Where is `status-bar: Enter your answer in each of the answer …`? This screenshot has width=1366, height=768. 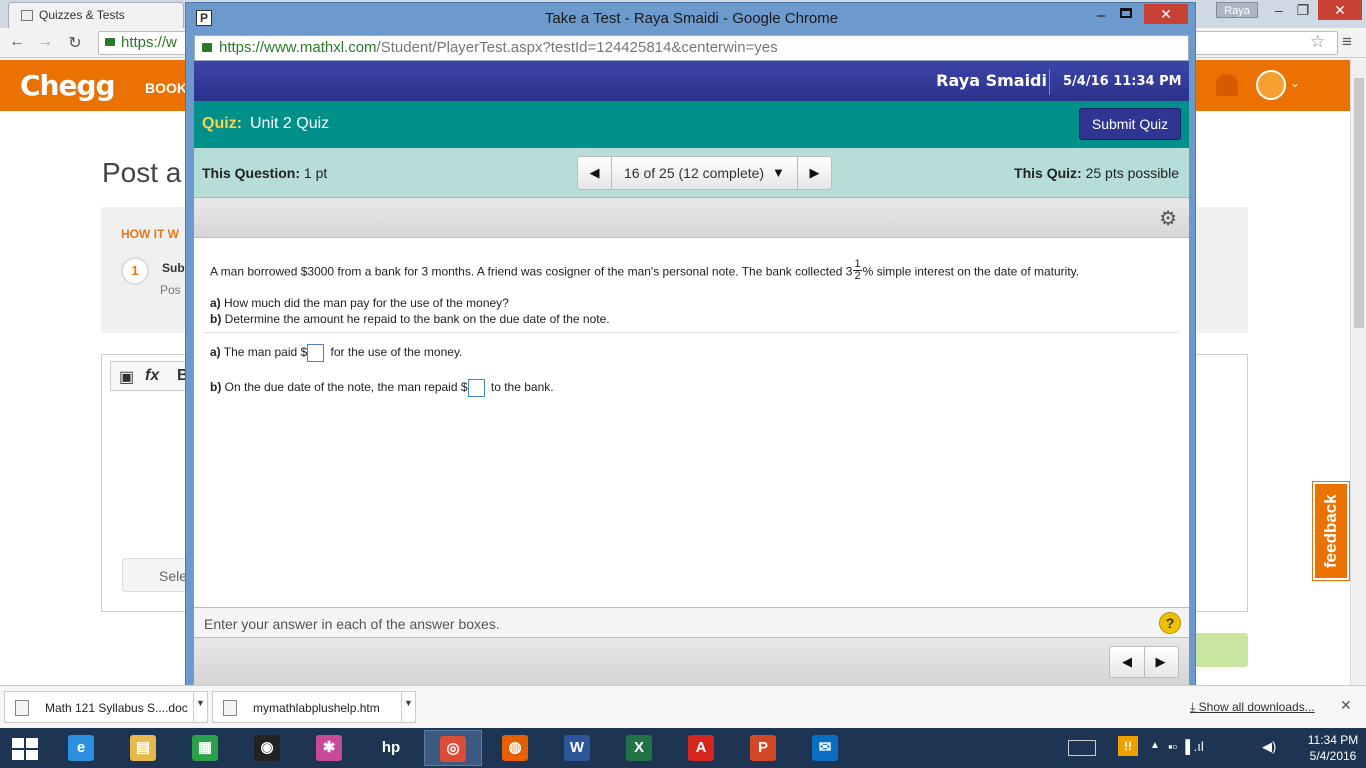
status-bar: Enter your answer in each of the answer … is located at coordinates (691, 622).